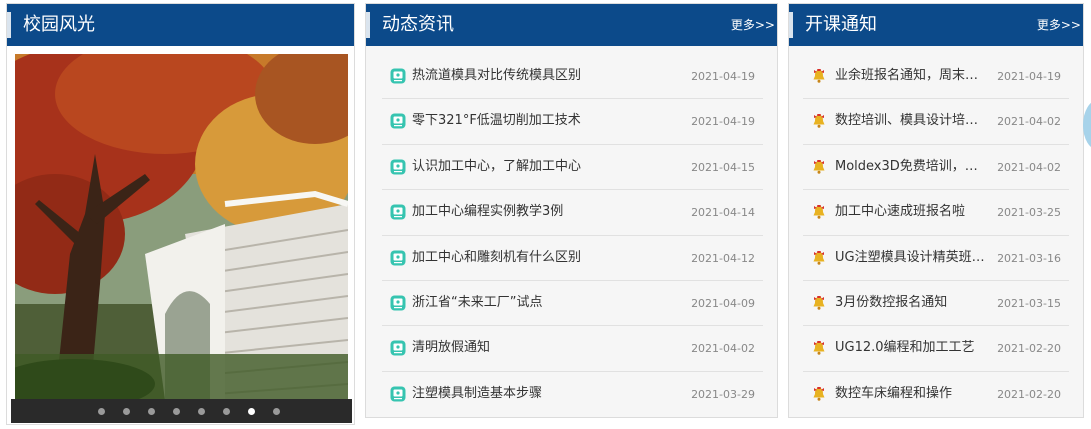  What do you see at coordinates (451, 348) in the screenshot?
I see `news-item-title: 清明放假通知` at bounding box center [451, 348].